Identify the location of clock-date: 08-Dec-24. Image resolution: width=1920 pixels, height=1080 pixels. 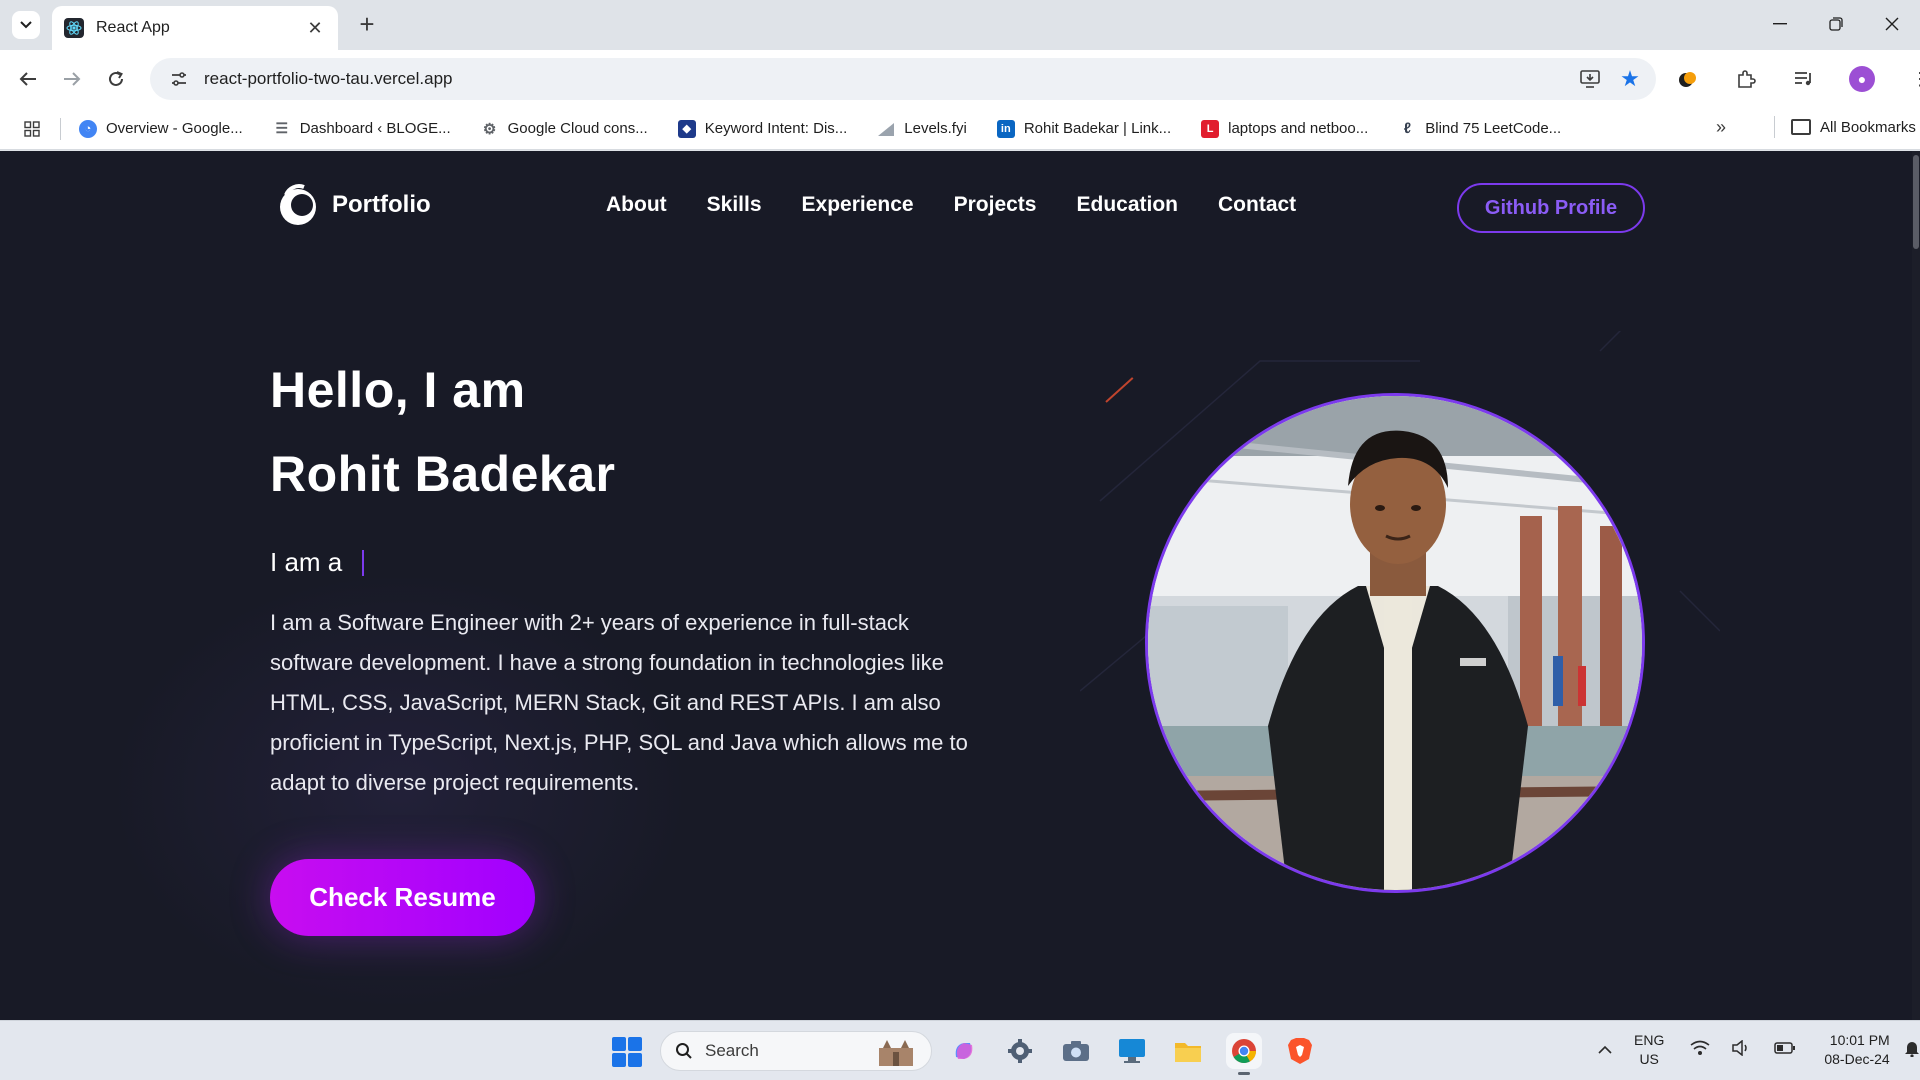
(1857, 1059).